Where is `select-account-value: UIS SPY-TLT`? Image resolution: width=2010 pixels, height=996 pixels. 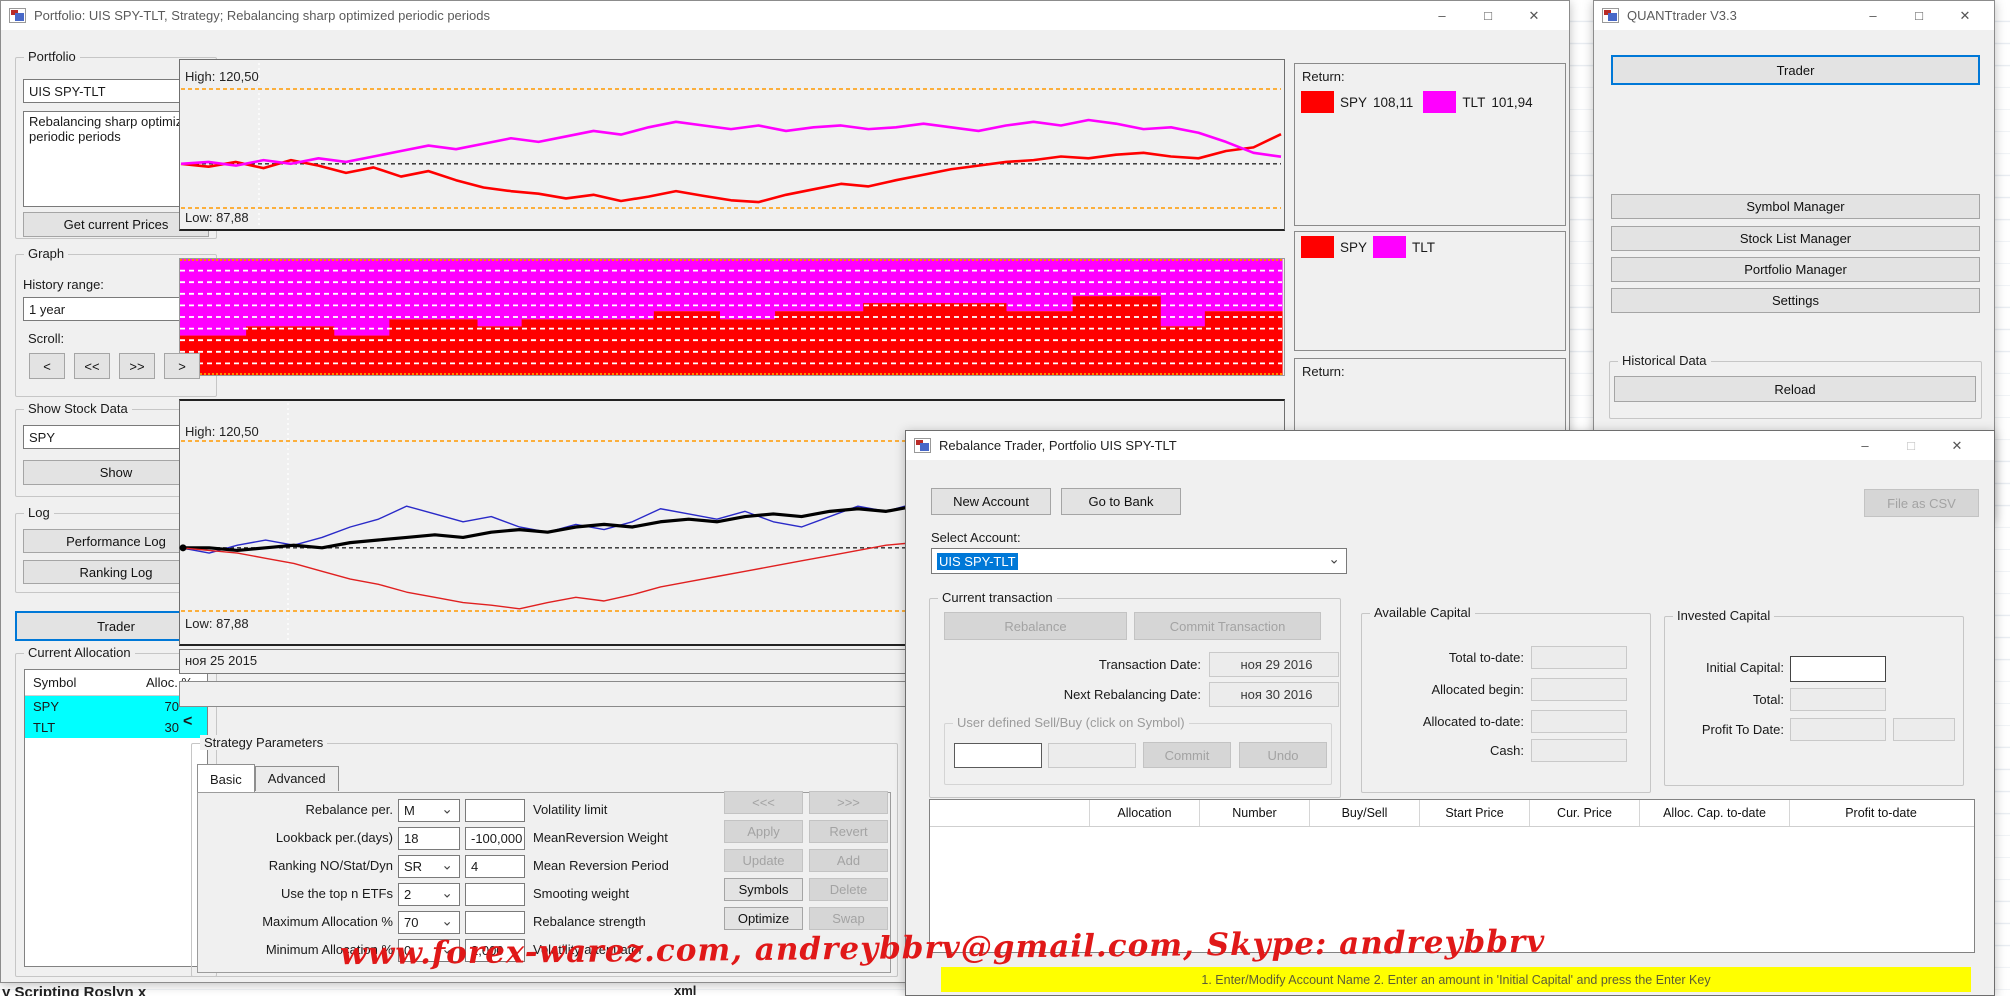
select-account-value: UIS SPY-TLT is located at coordinates (977, 561).